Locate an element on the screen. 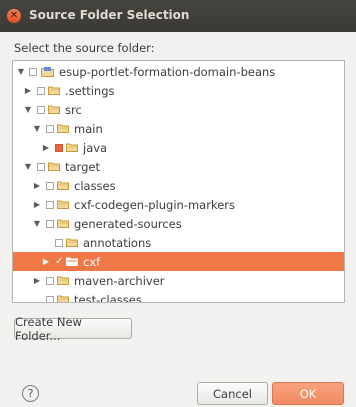 This screenshot has width=356, height=407. prompt-label: Select the source folder: is located at coordinates (84, 48).